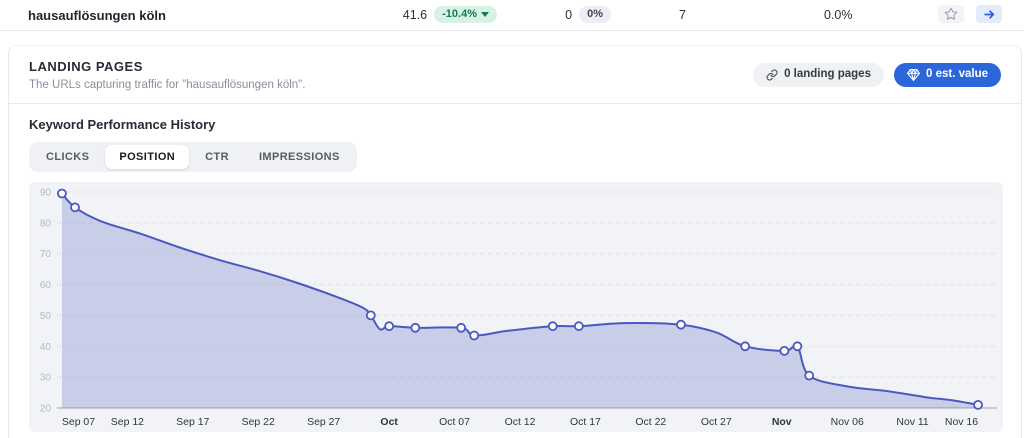 The width and height of the screenshot is (1024, 438). I want to click on open-keyword-button, so click(989, 14).